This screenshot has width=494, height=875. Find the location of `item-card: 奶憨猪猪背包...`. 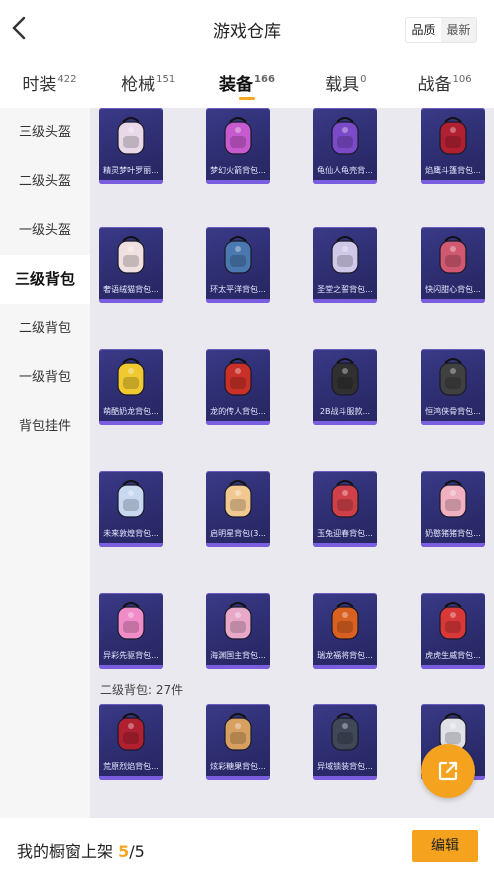

item-card: 奶憨猪猪背包... is located at coordinates (453, 509).